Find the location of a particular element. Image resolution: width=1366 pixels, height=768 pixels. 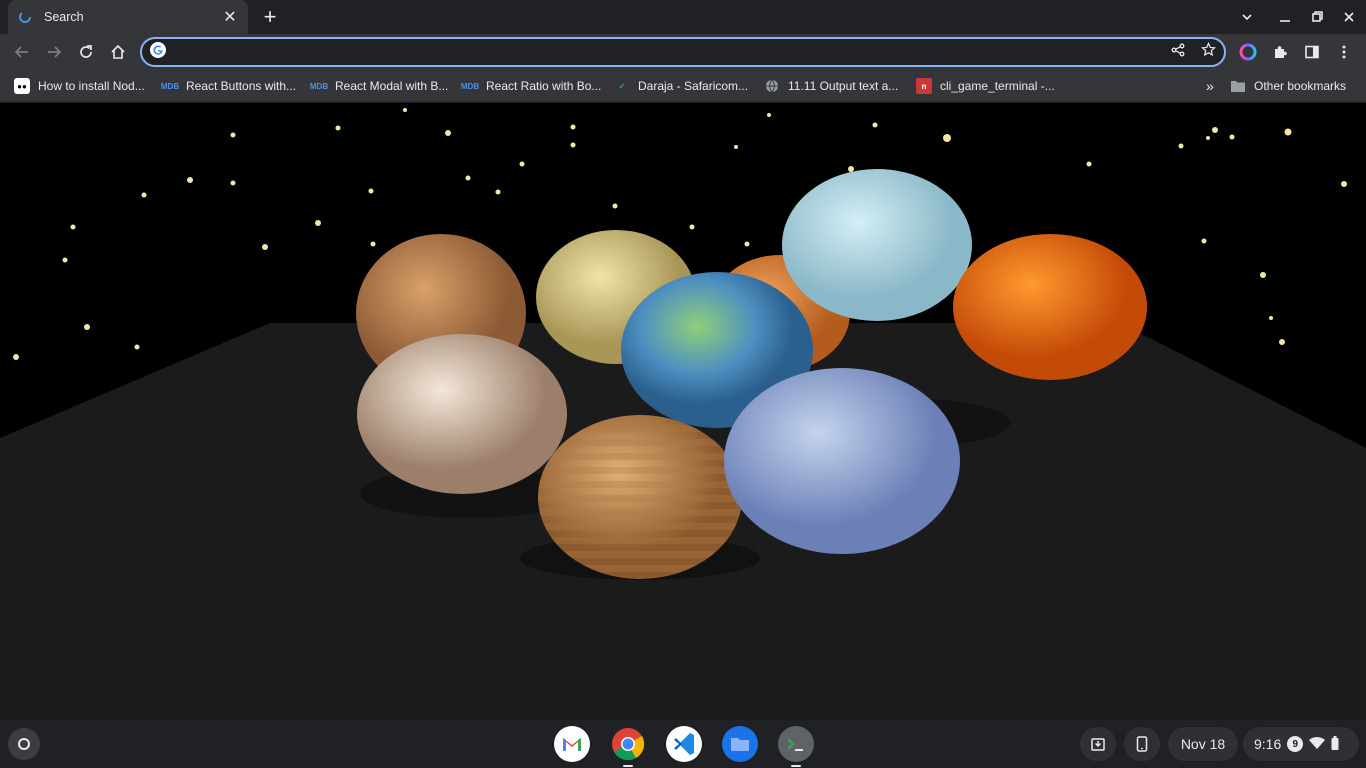

forward-icon is located at coordinates (54, 52).